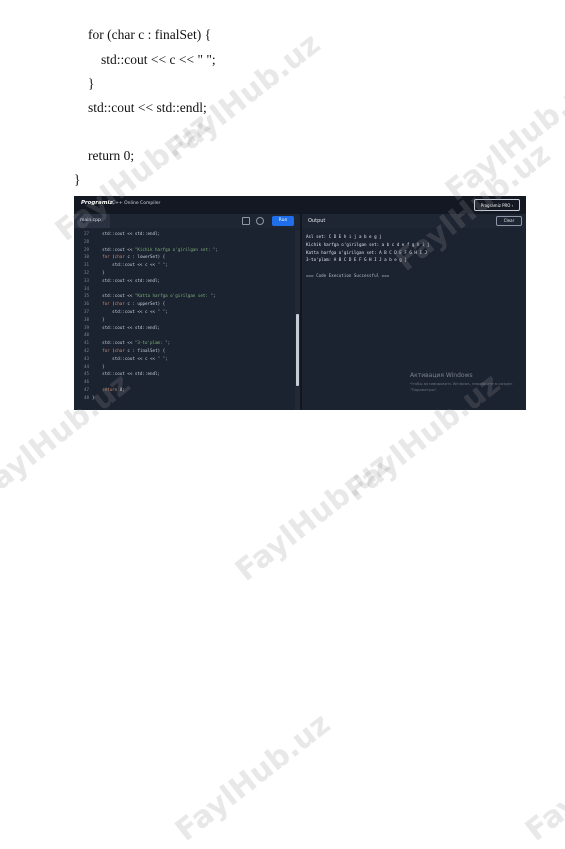 The width and height of the screenshot is (565, 849). Describe the element at coordinates (348, 275) in the screenshot. I see `output-line: === Code Execution Successful ===` at that location.